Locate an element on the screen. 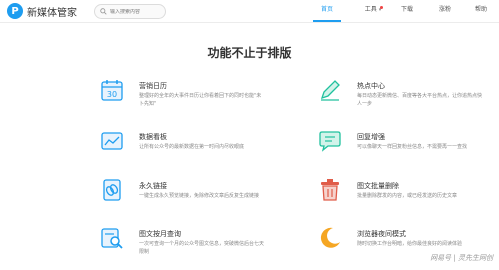  search-input is located at coordinates (135, 12).